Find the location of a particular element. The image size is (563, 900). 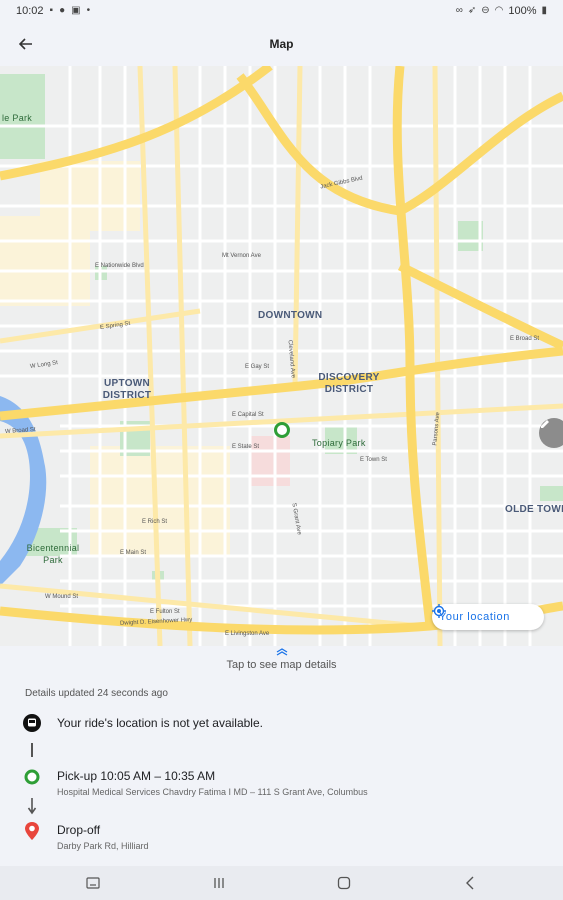

street-label: E State St is located at coordinates (246, 447).